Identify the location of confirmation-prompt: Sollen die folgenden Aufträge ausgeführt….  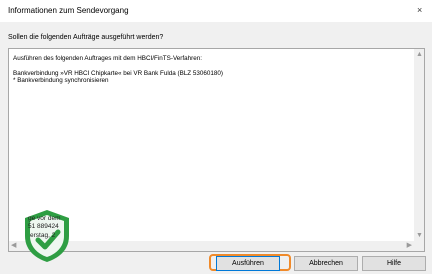
(86, 37).